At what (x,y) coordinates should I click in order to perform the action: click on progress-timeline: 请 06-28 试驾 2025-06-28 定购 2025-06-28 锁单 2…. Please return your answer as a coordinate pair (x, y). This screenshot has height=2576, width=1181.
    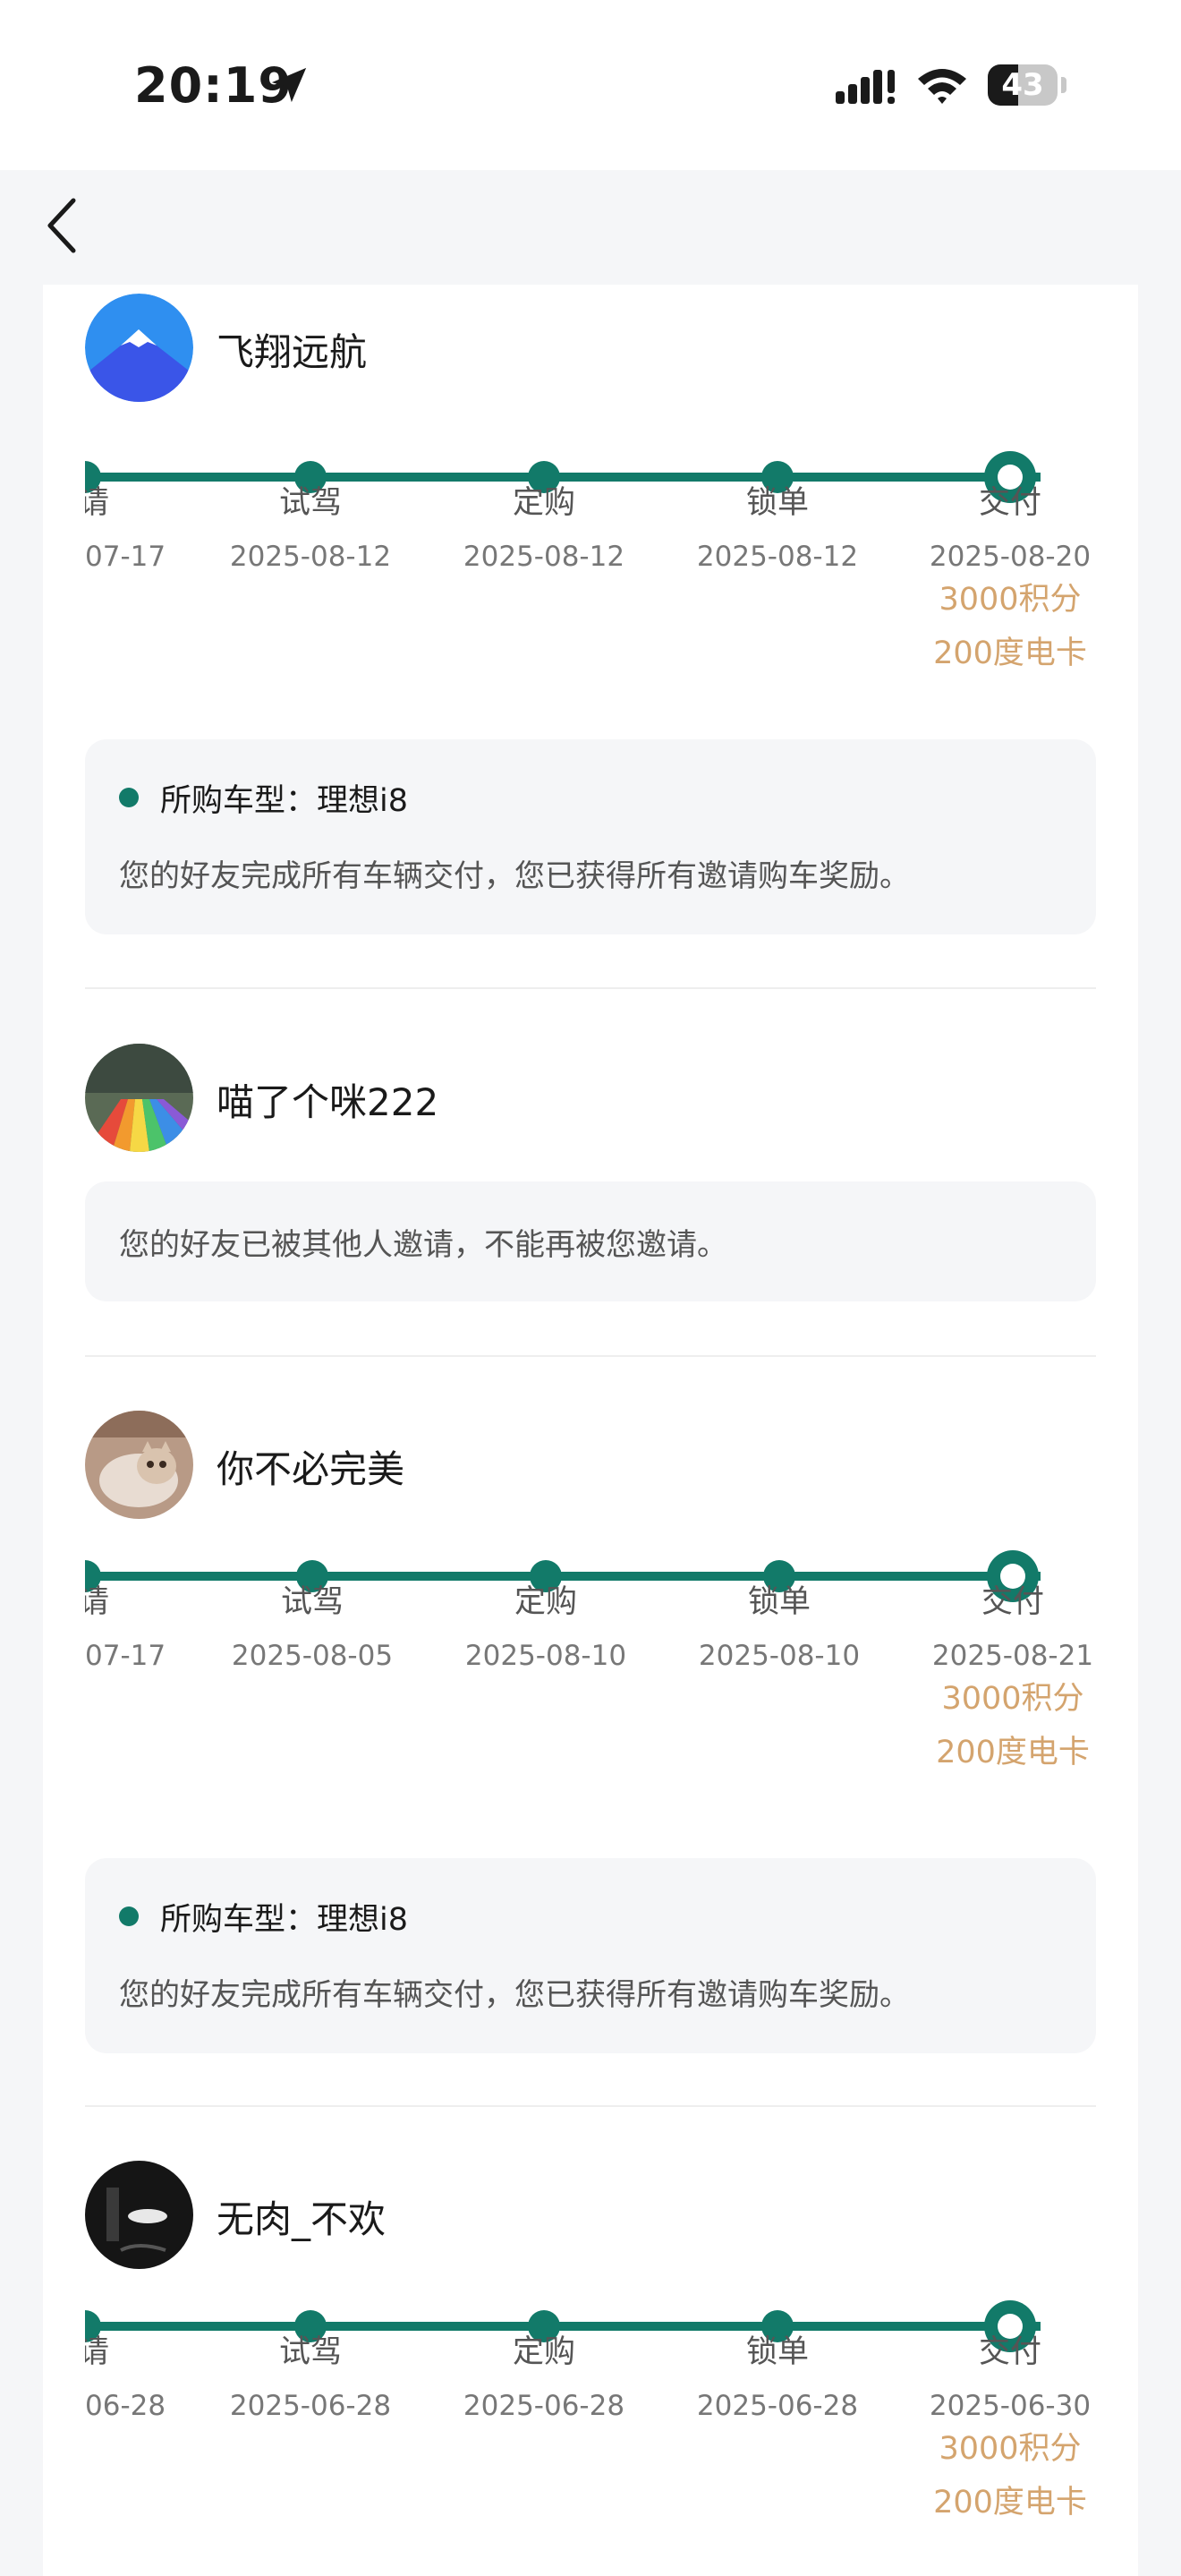
    Looking at the image, I should click on (612, 2416).